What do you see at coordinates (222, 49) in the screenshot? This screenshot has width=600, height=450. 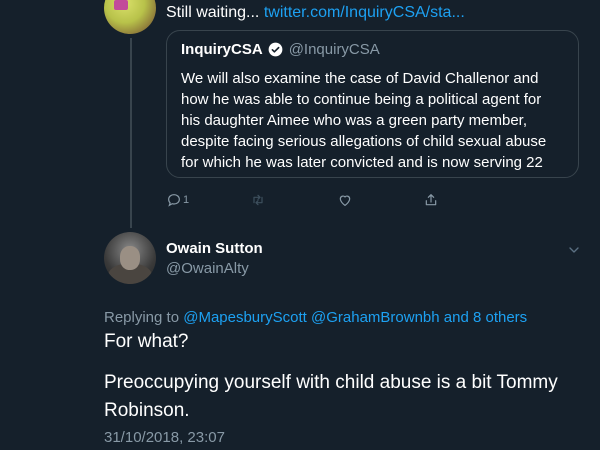 I see `quoted-author-name: InquiryCSA` at bounding box center [222, 49].